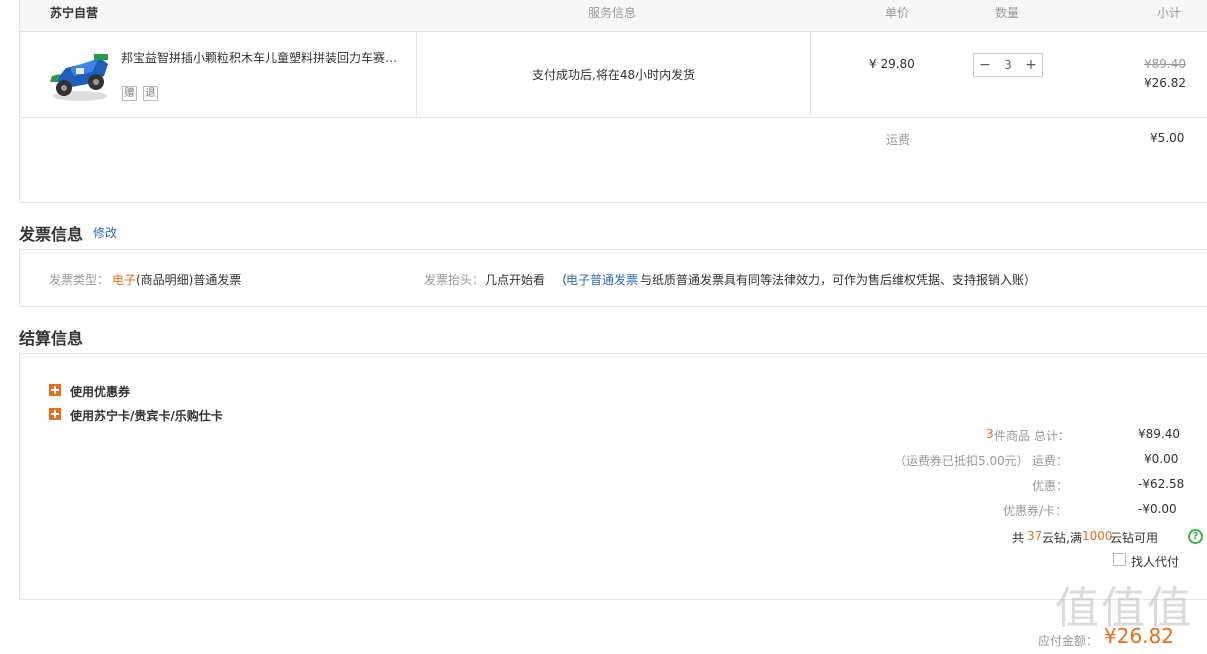 This screenshot has width=1207, height=654. What do you see at coordinates (105, 232) in the screenshot?
I see `invoice-edit-link: 修改` at bounding box center [105, 232].